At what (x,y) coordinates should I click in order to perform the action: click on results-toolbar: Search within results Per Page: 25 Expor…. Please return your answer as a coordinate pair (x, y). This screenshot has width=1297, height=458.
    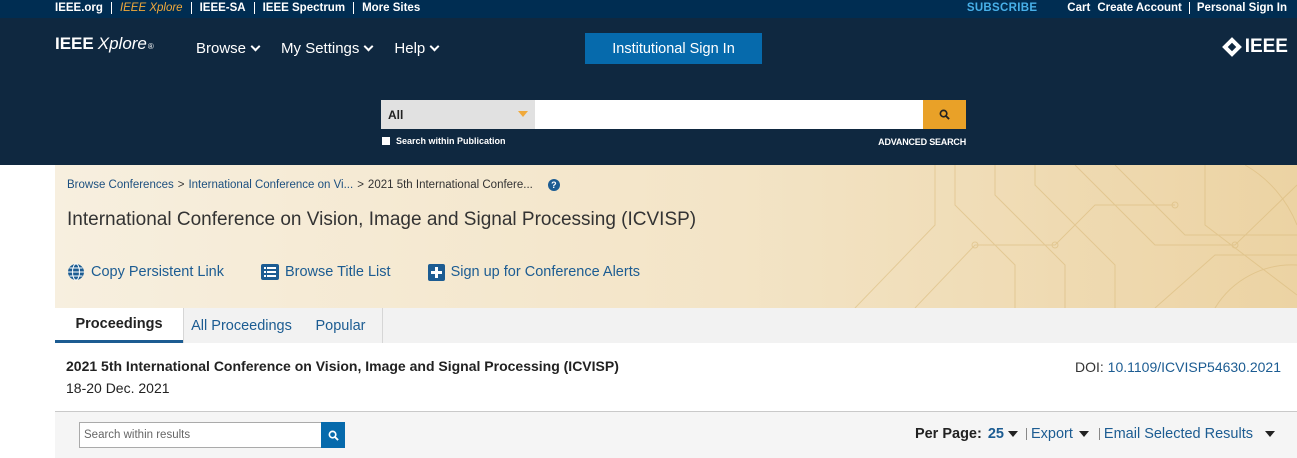
    Looking at the image, I should click on (676, 435).